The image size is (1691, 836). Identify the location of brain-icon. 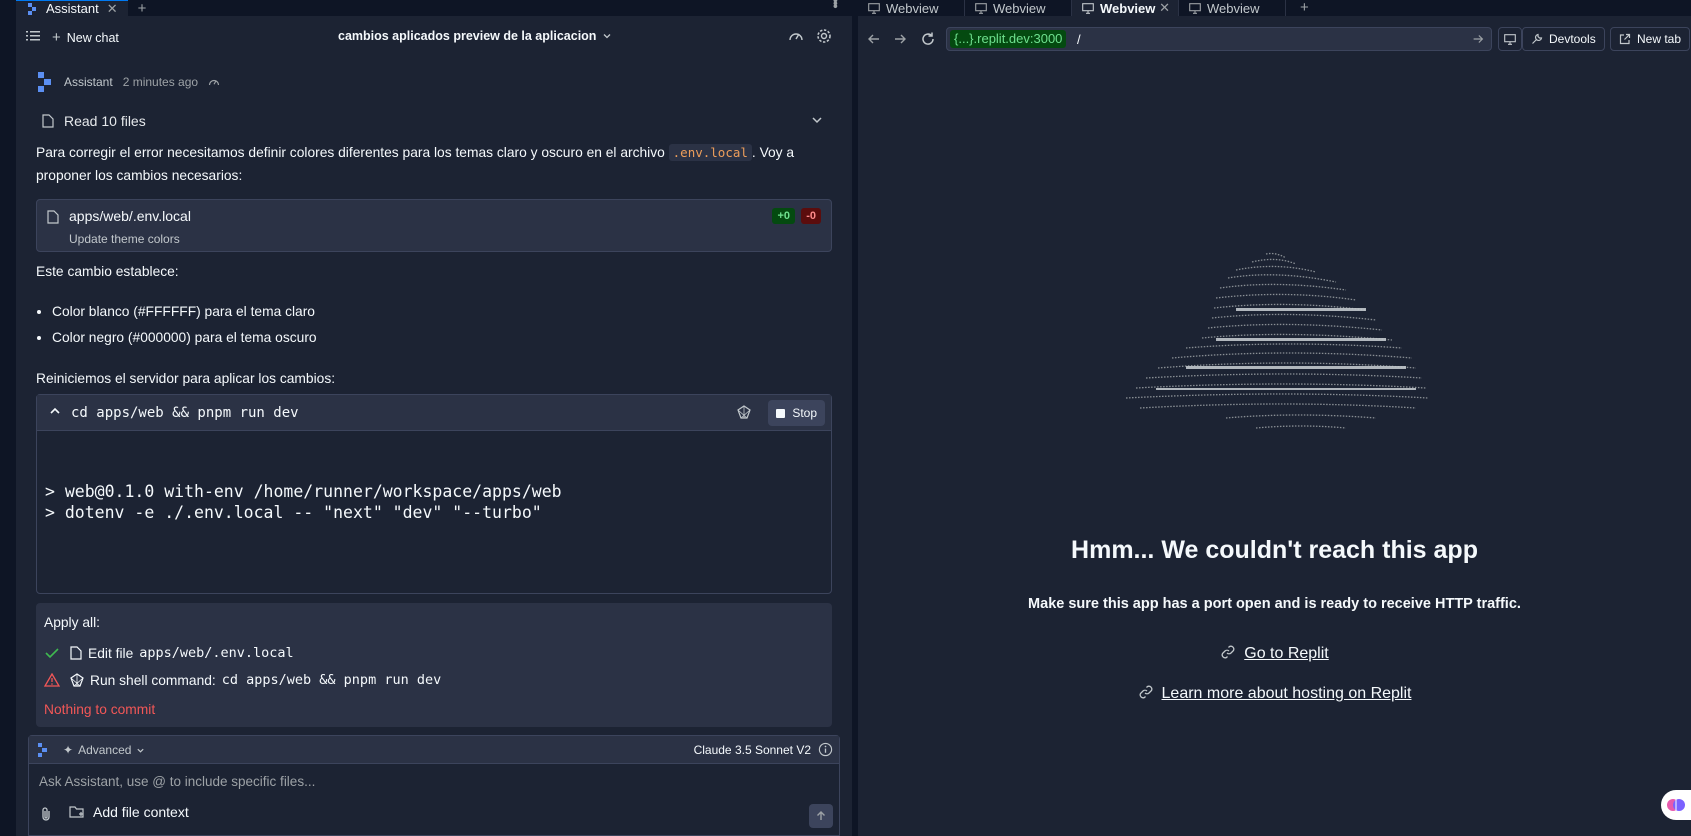
(1676, 805).